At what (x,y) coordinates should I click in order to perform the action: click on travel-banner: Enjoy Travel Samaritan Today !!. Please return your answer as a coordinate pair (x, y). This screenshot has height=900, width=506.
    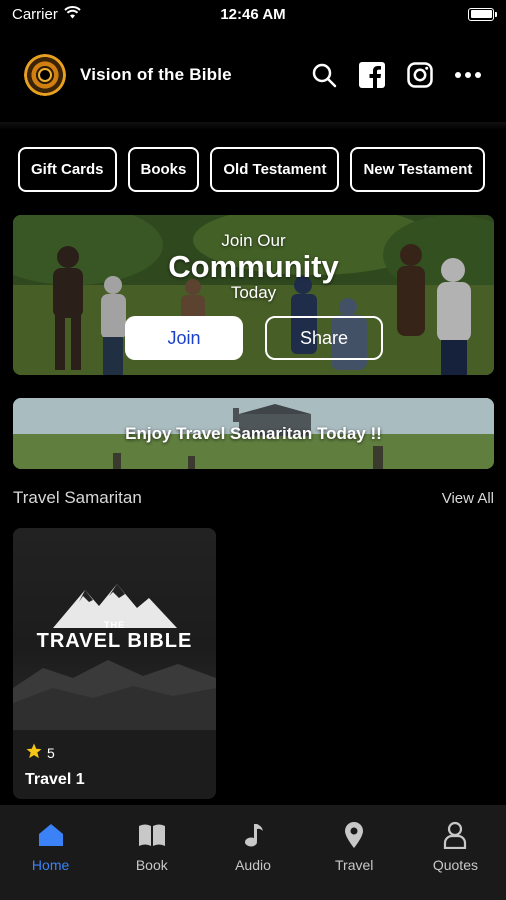
    Looking at the image, I should click on (253, 433).